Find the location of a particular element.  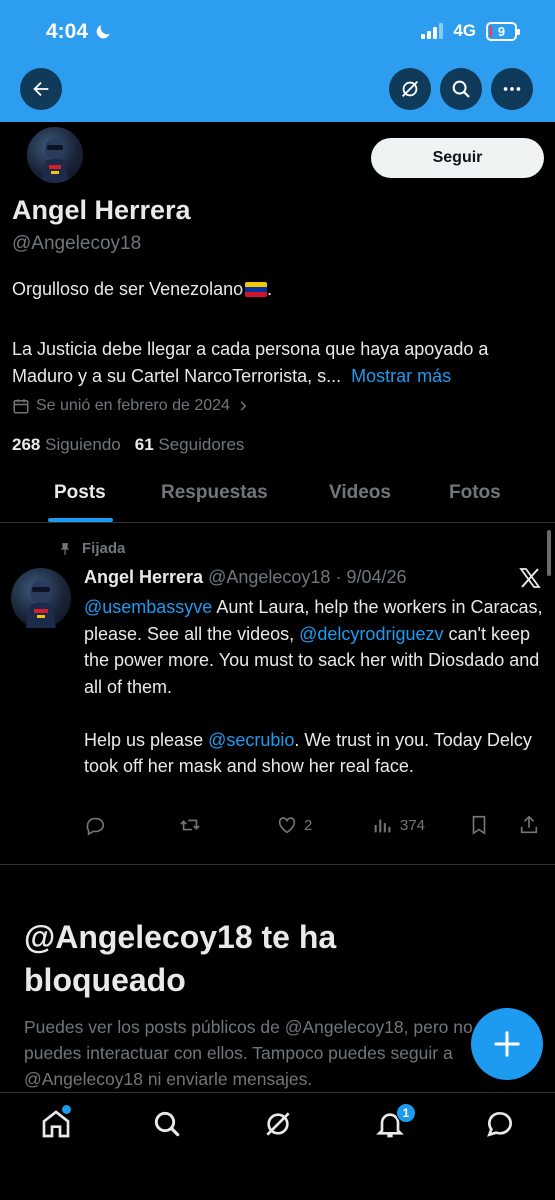

follow-stats: 268 Siguiendo 61 Seguidores is located at coordinates (128, 445).